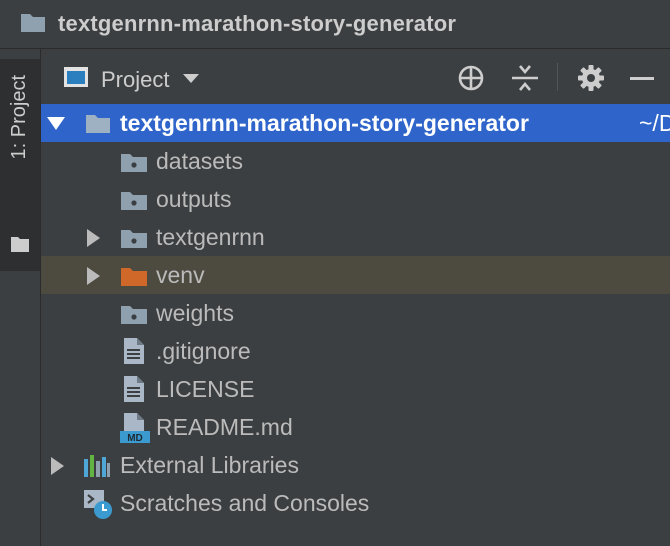 The height and width of the screenshot is (546, 670). What do you see at coordinates (324, 123) in the screenshot?
I see `tree-item-label: textgenrnn-marathon-story-generator` at bounding box center [324, 123].